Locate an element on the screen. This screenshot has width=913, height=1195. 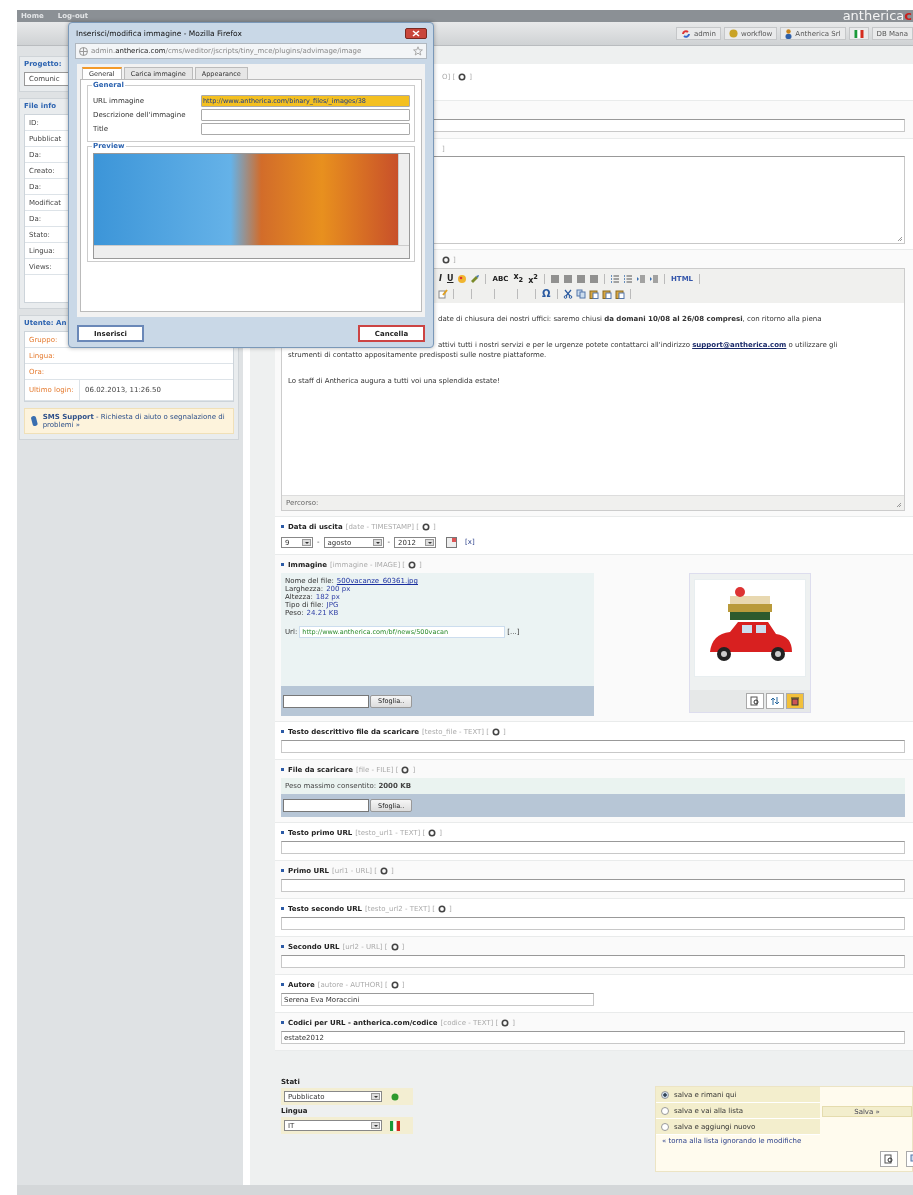
language-button is located at coordinates (858, 33).